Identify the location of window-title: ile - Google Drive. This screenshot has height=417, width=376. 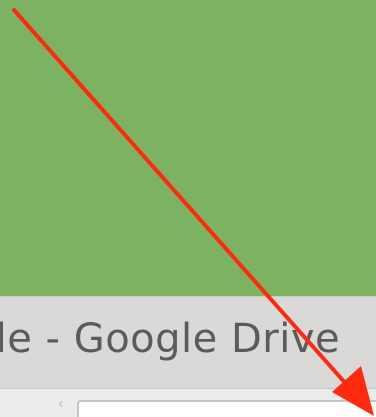
(170, 339).